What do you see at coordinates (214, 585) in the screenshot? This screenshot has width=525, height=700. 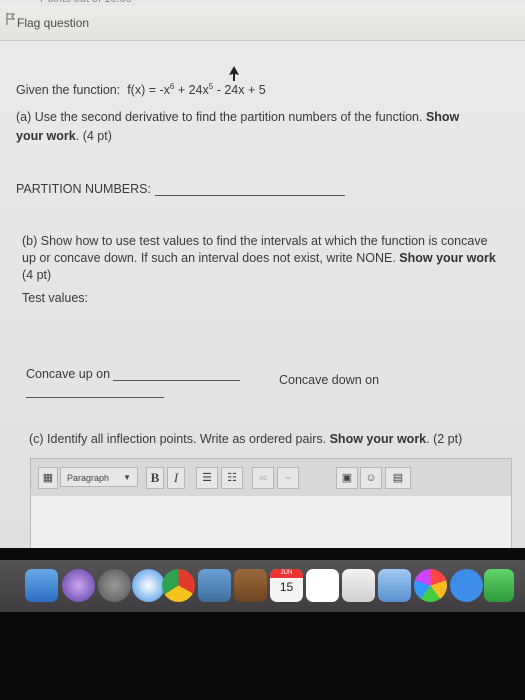 I see `preview-icon` at bounding box center [214, 585].